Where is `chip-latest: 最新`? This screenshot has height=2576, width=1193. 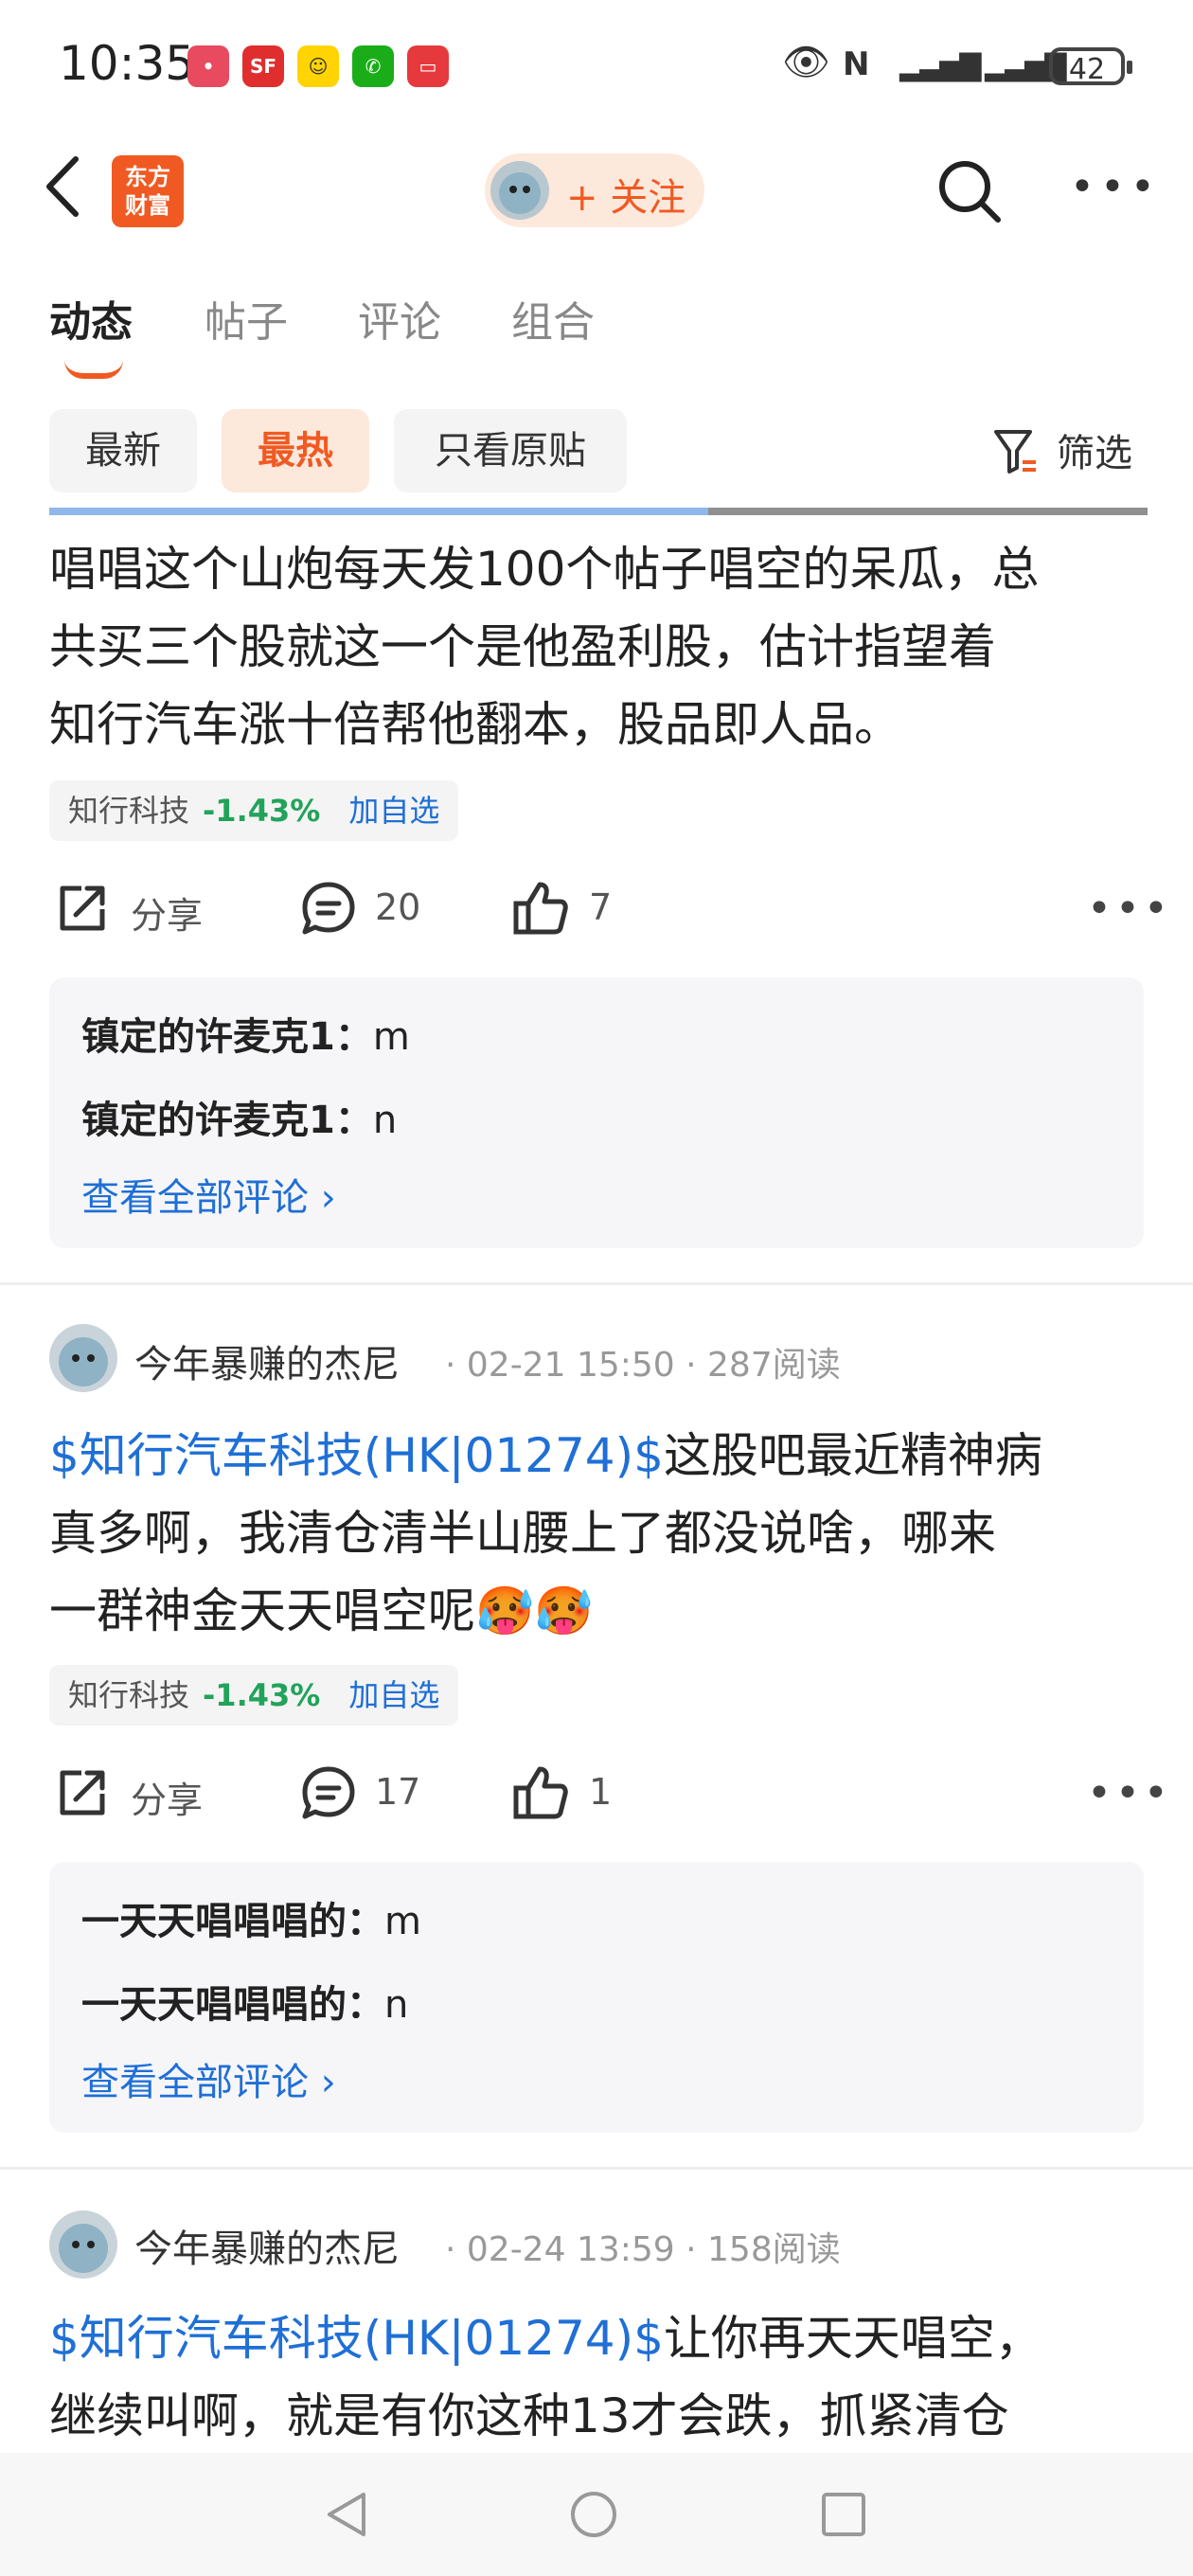
chip-latest: 最新 is located at coordinates (123, 450).